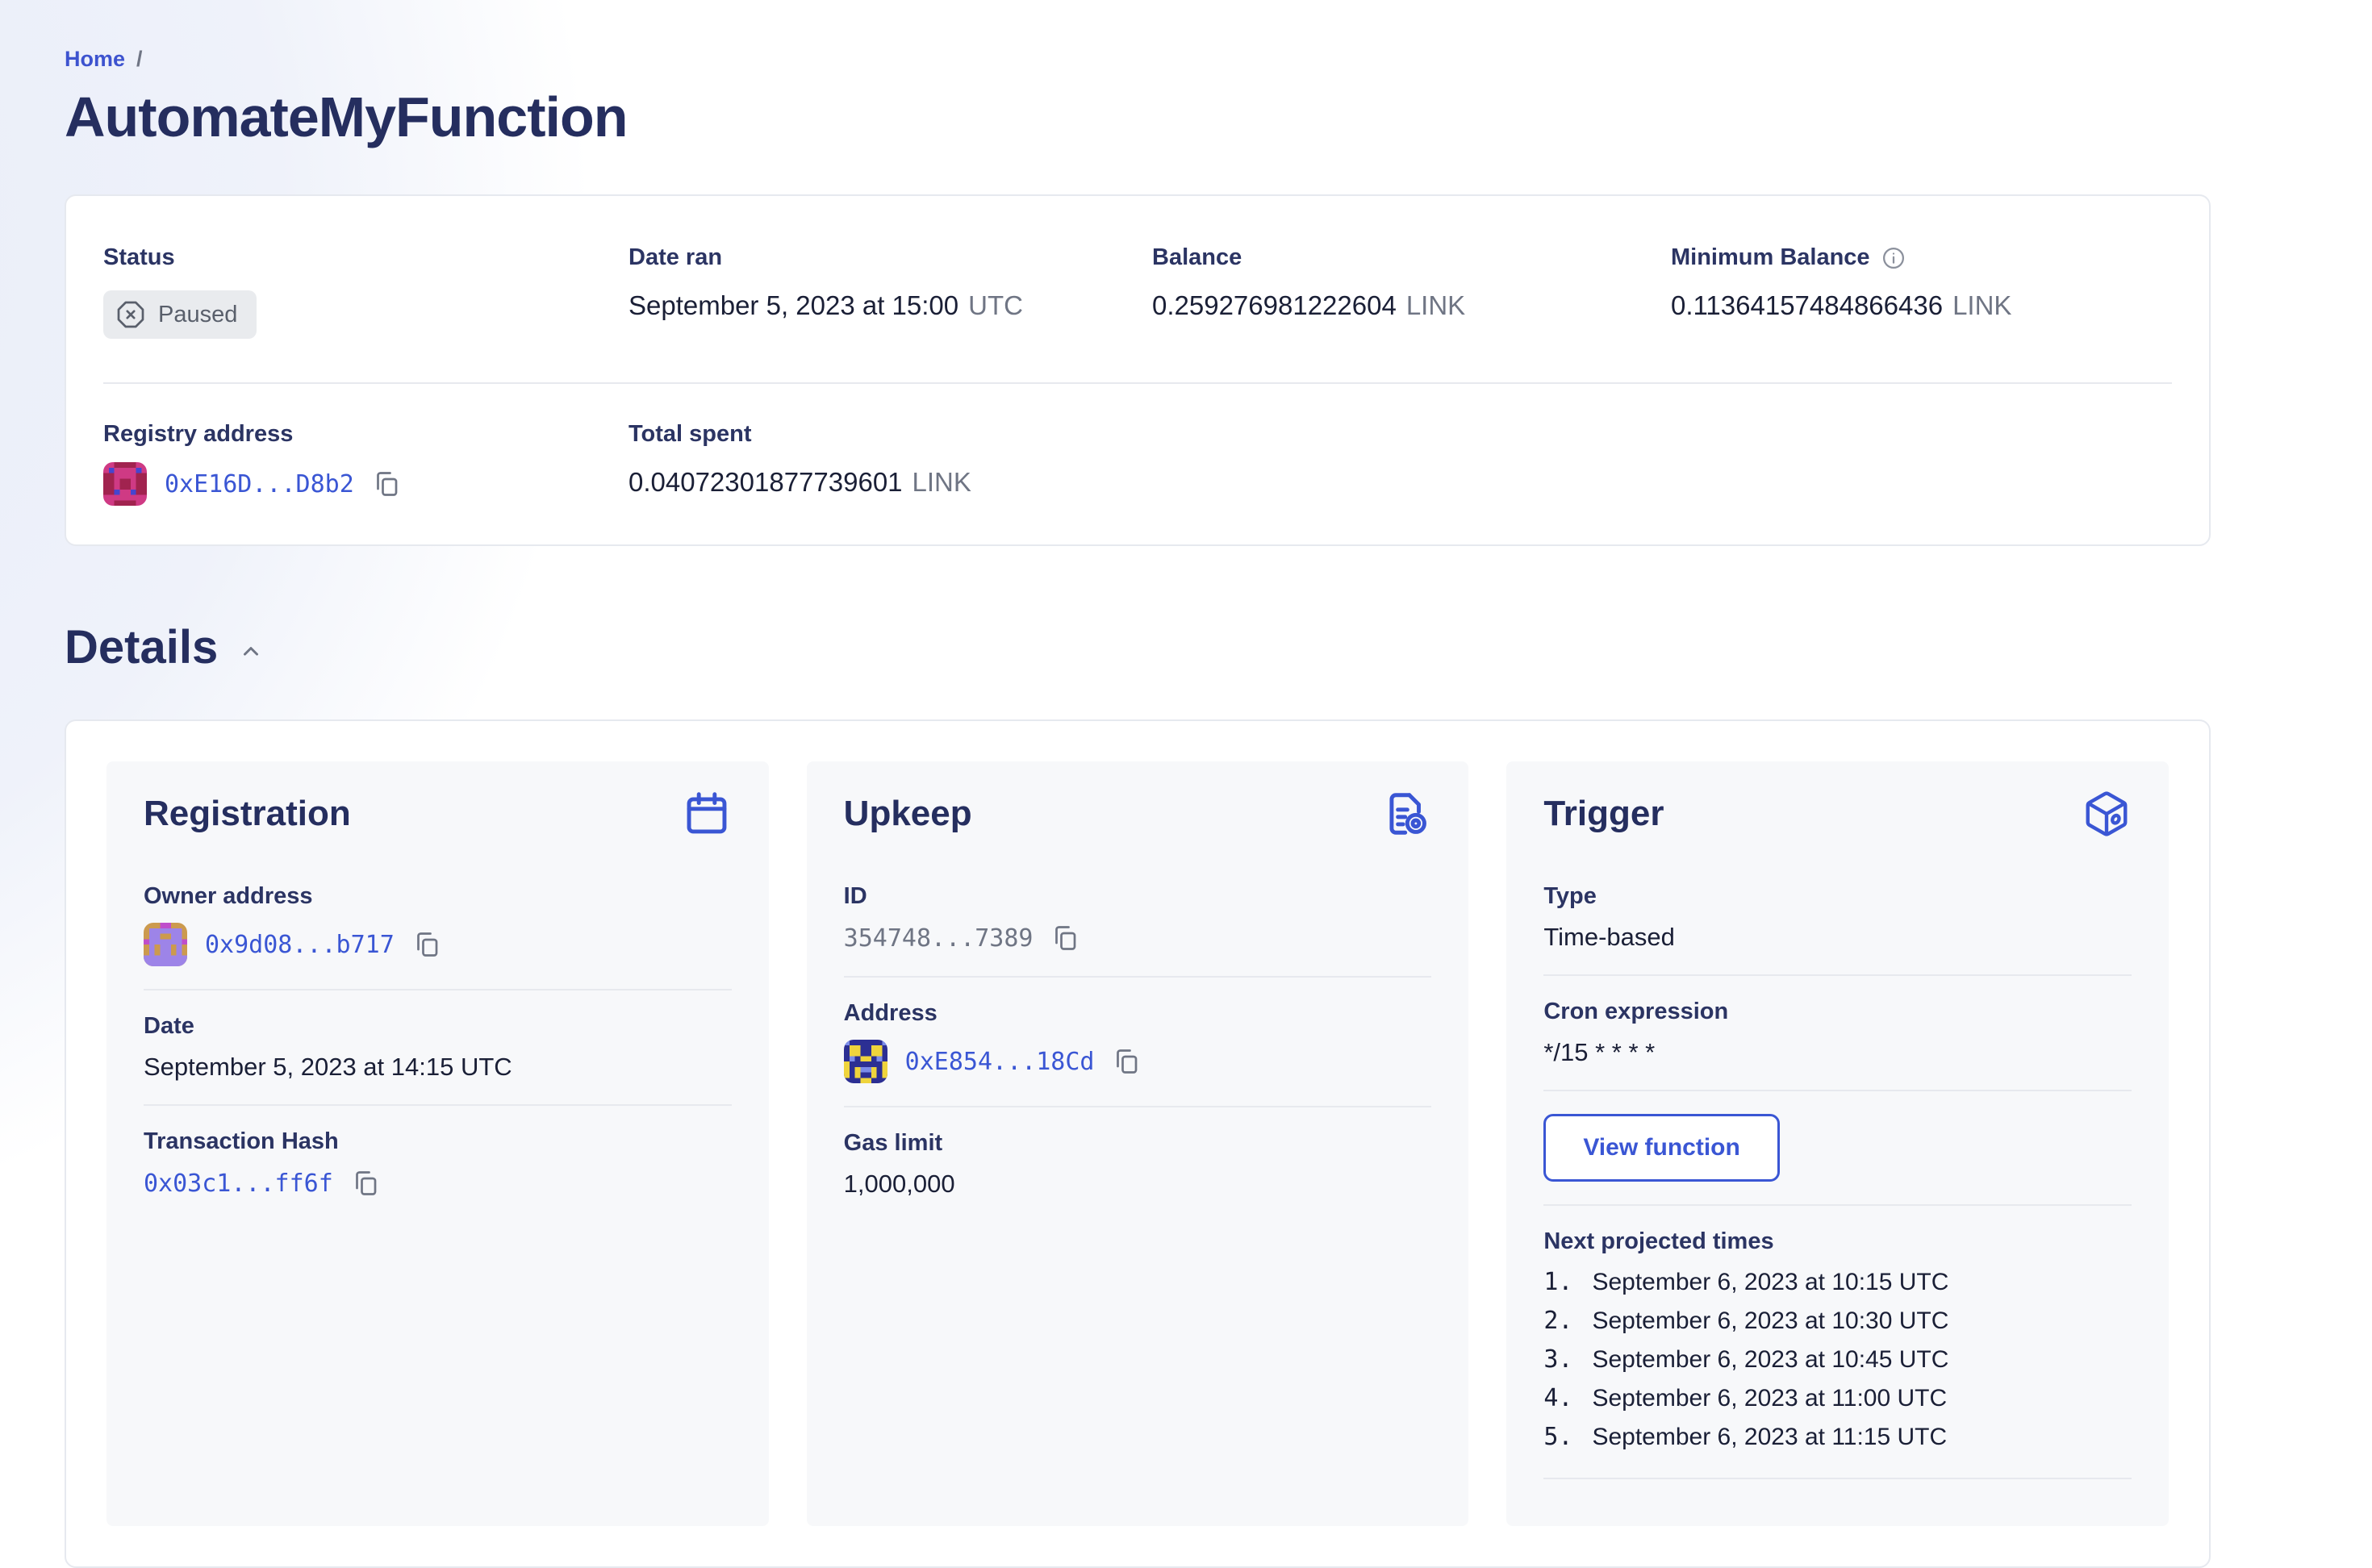 This screenshot has width=2372, height=1568. Describe the element at coordinates (707, 816) in the screenshot. I see `calendar-icon` at that location.